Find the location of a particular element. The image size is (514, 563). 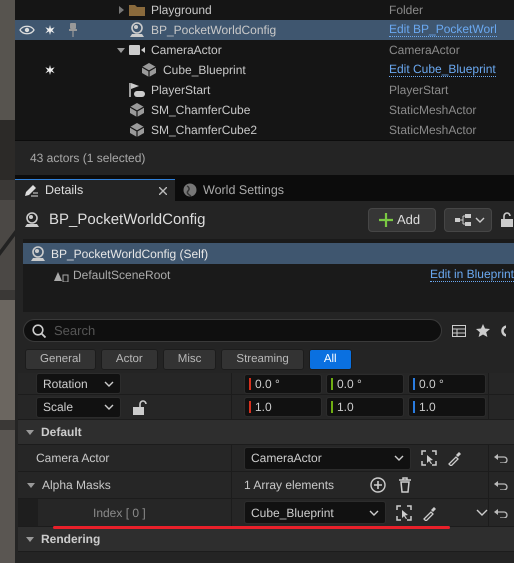

filter-tab: All is located at coordinates (330, 359).